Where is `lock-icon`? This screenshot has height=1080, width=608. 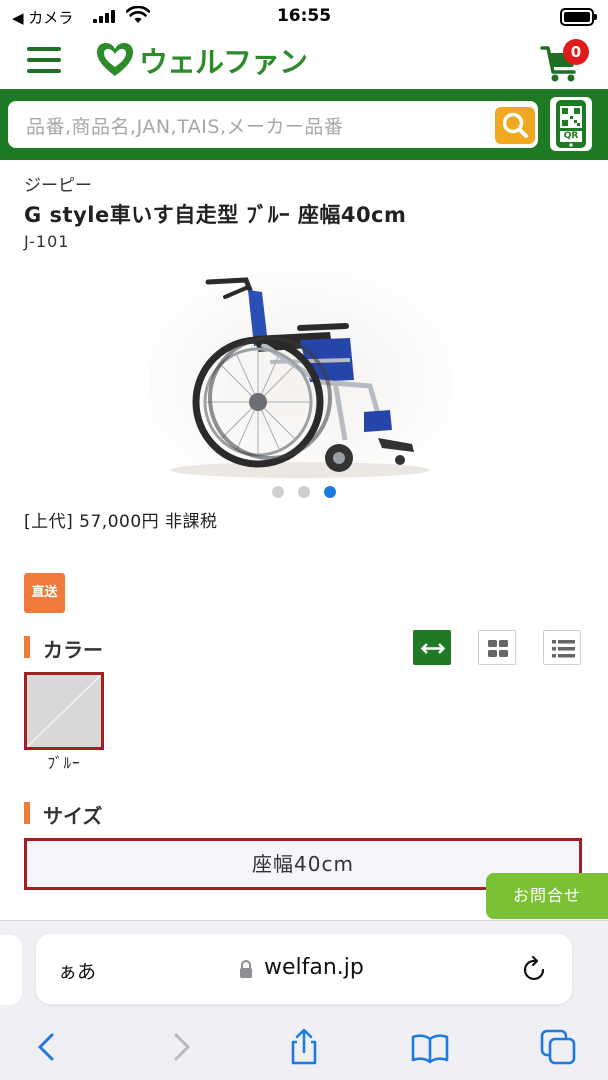
lock-icon is located at coordinates (246, 969).